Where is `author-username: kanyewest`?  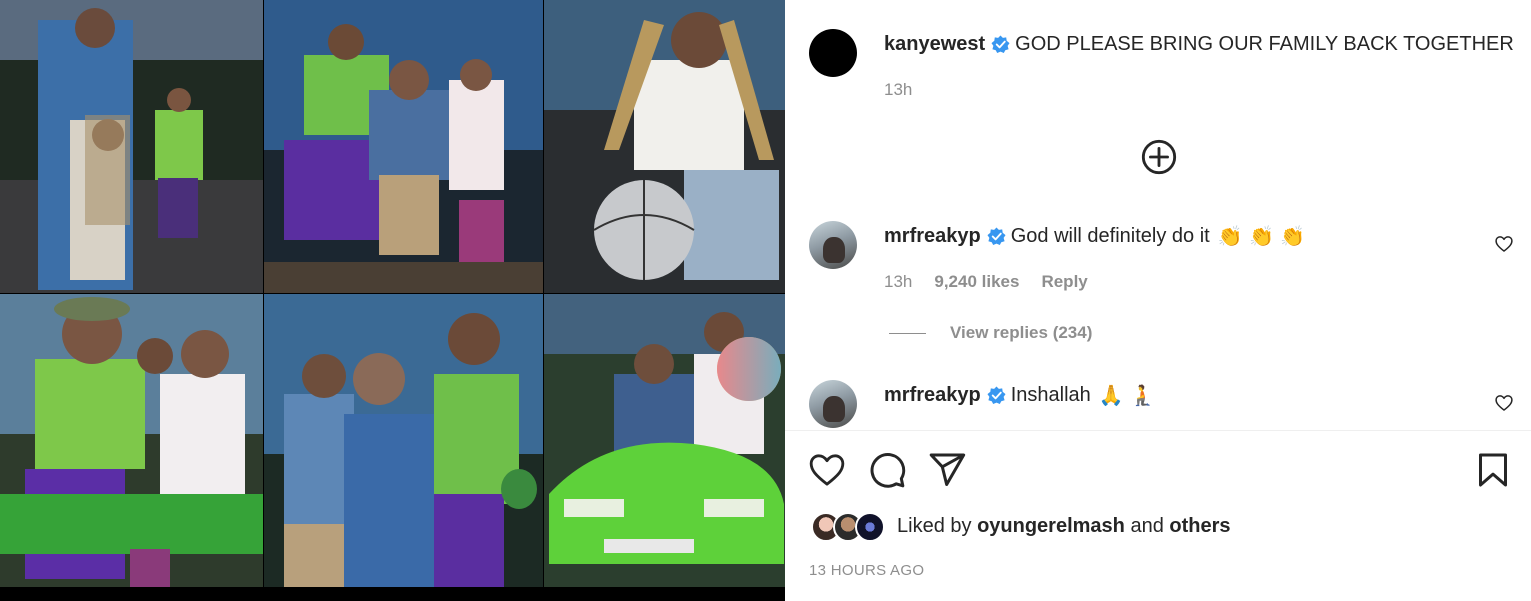 author-username: kanyewest is located at coordinates (934, 44).